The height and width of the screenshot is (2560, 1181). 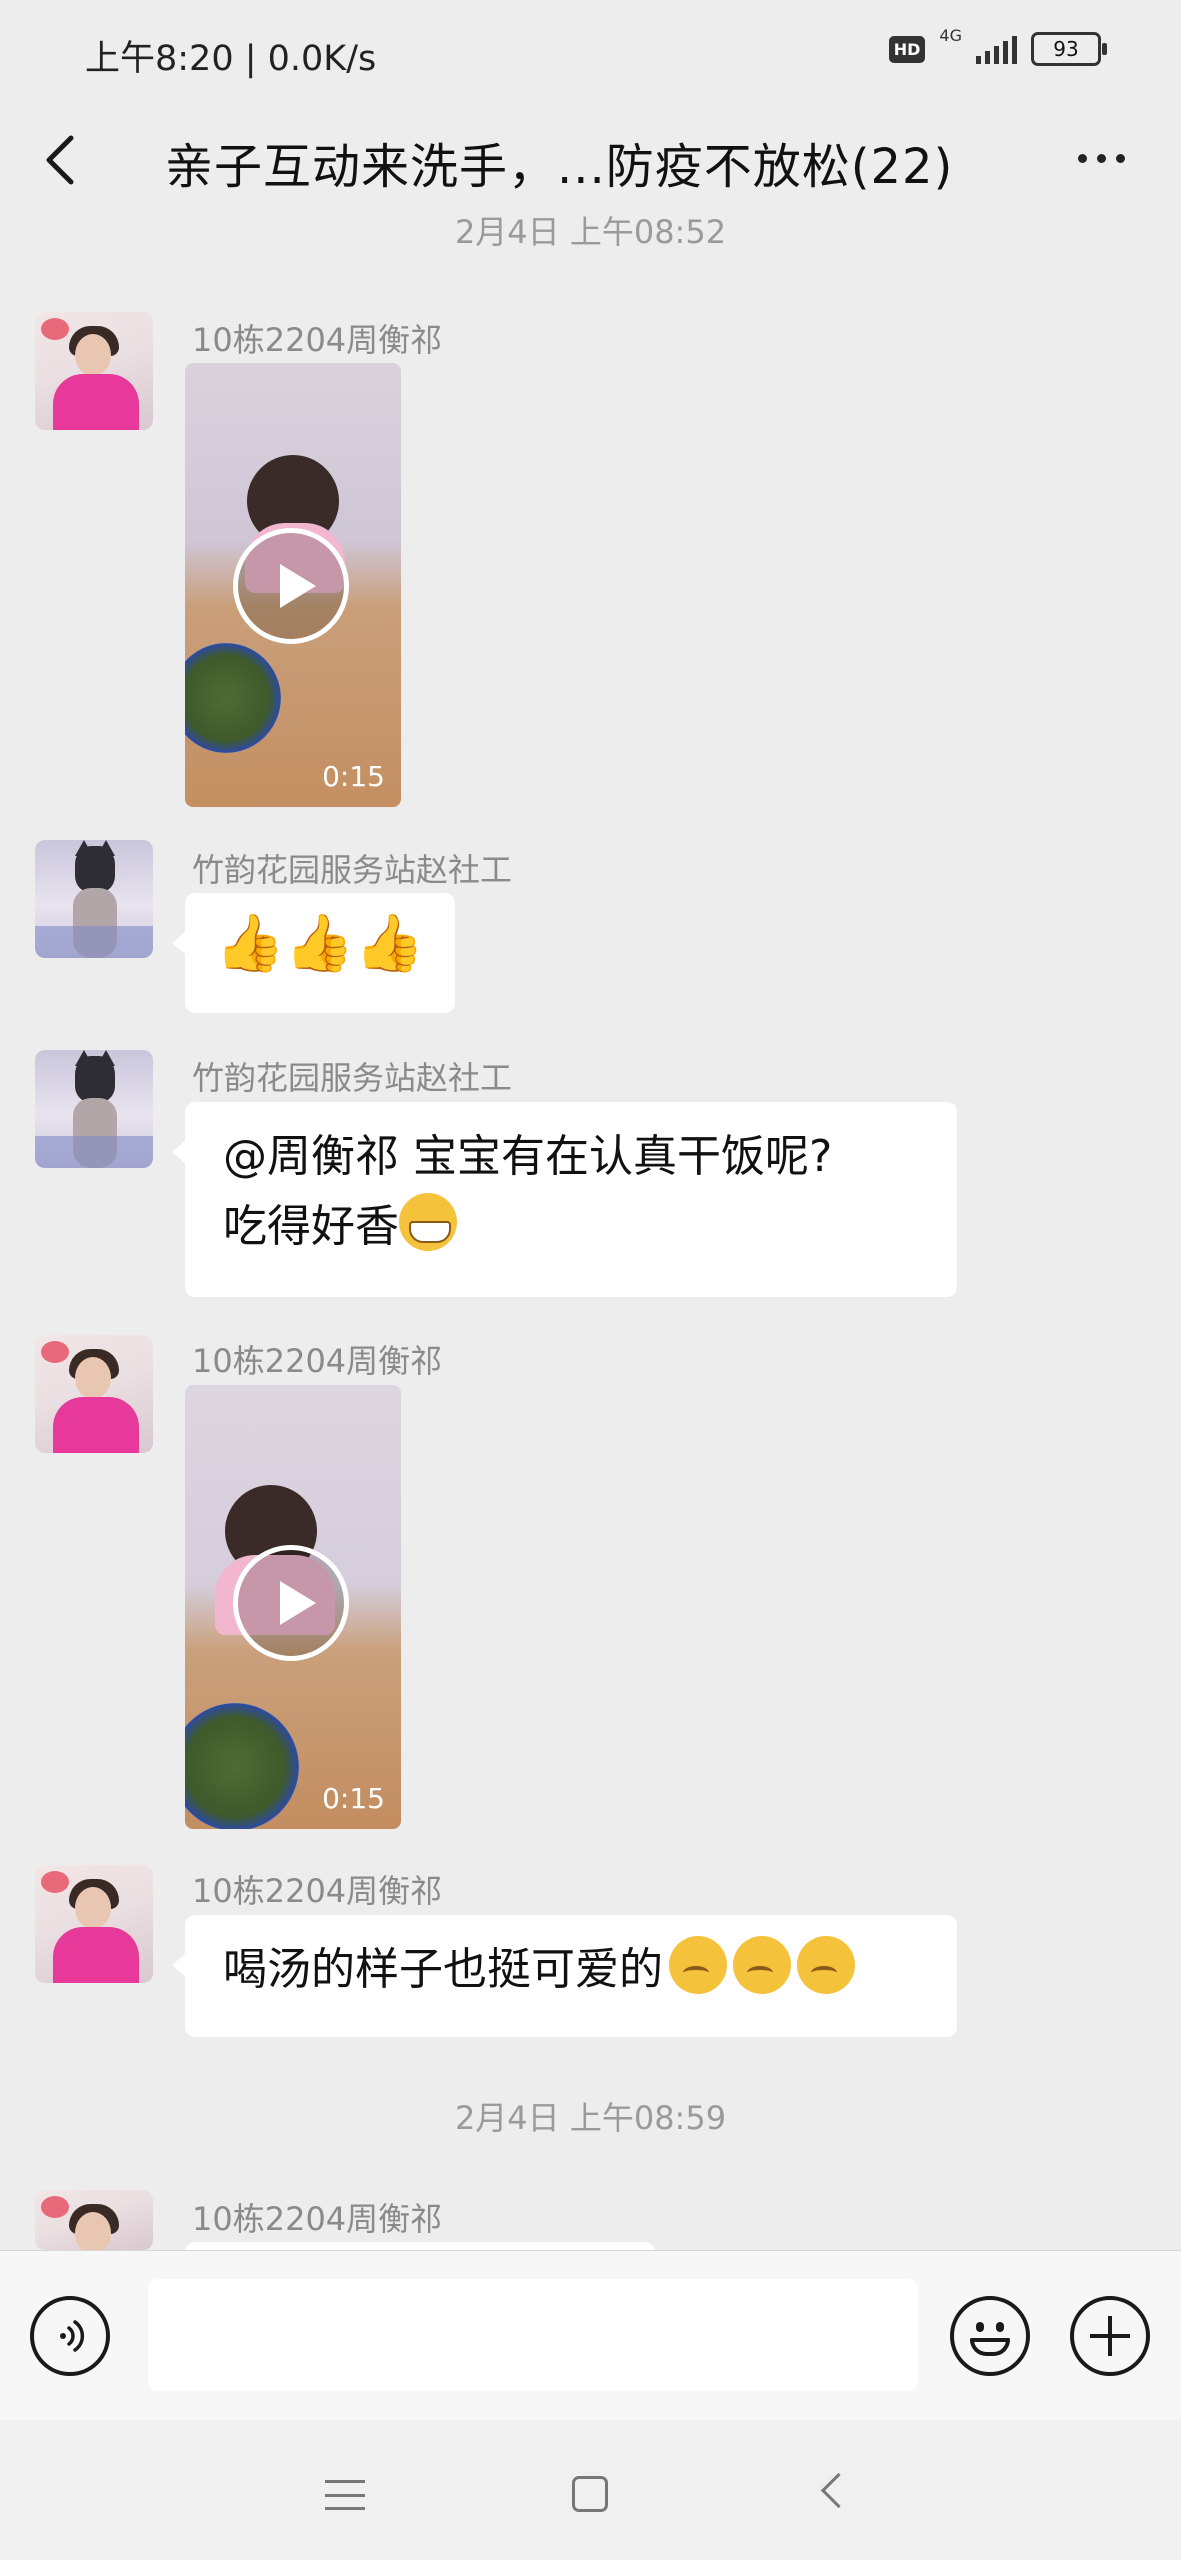 I want to click on timestamp: 2月4日 上午08:59, so click(x=590, y=2118).